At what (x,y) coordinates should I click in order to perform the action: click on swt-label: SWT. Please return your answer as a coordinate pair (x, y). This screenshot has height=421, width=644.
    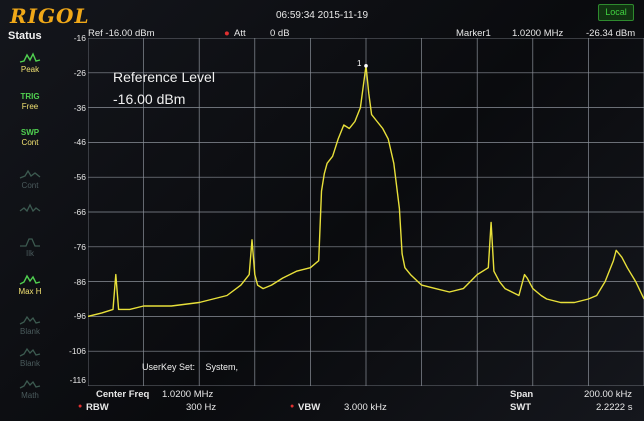
    Looking at the image, I should click on (520, 407).